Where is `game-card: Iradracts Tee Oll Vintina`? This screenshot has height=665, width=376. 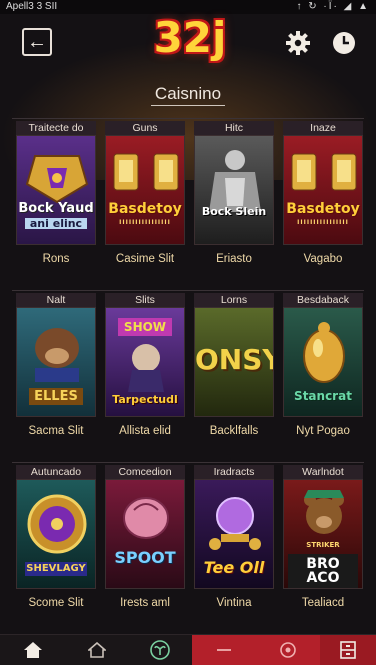 game-card: Iradracts Tee Oll Vintina is located at coordinates (232, 545).